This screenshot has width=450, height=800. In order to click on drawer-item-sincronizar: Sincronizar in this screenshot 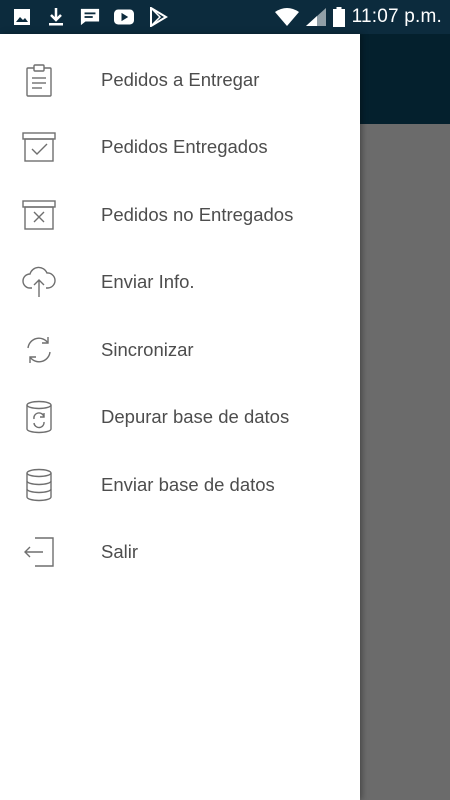, I will do `click(180, 350)`.